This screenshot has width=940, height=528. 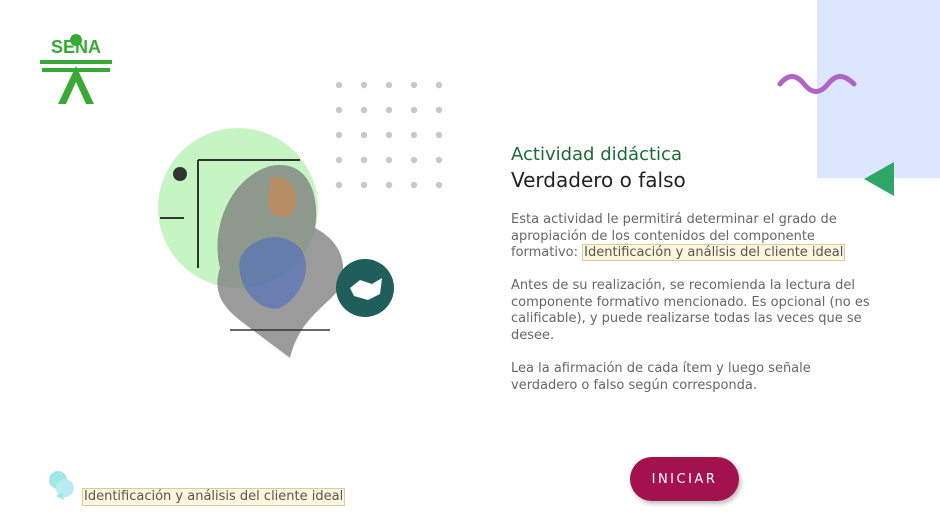 I want to click on back-triangle-icon, so click(x=879, y=179).